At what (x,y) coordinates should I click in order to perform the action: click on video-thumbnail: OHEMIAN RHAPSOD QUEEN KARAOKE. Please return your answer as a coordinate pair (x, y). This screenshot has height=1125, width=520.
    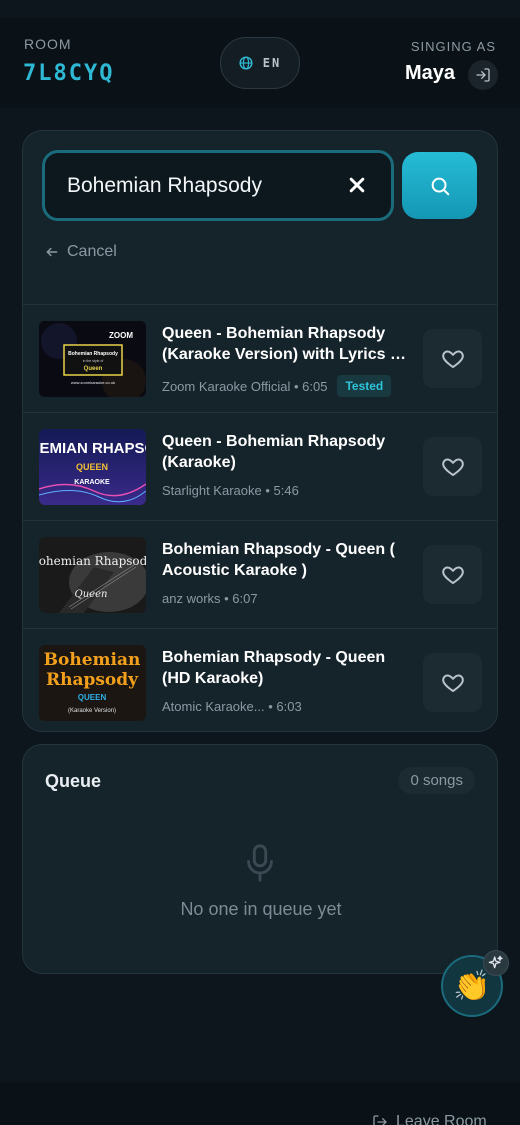
    Looking at the image, I should click on (92, 467).